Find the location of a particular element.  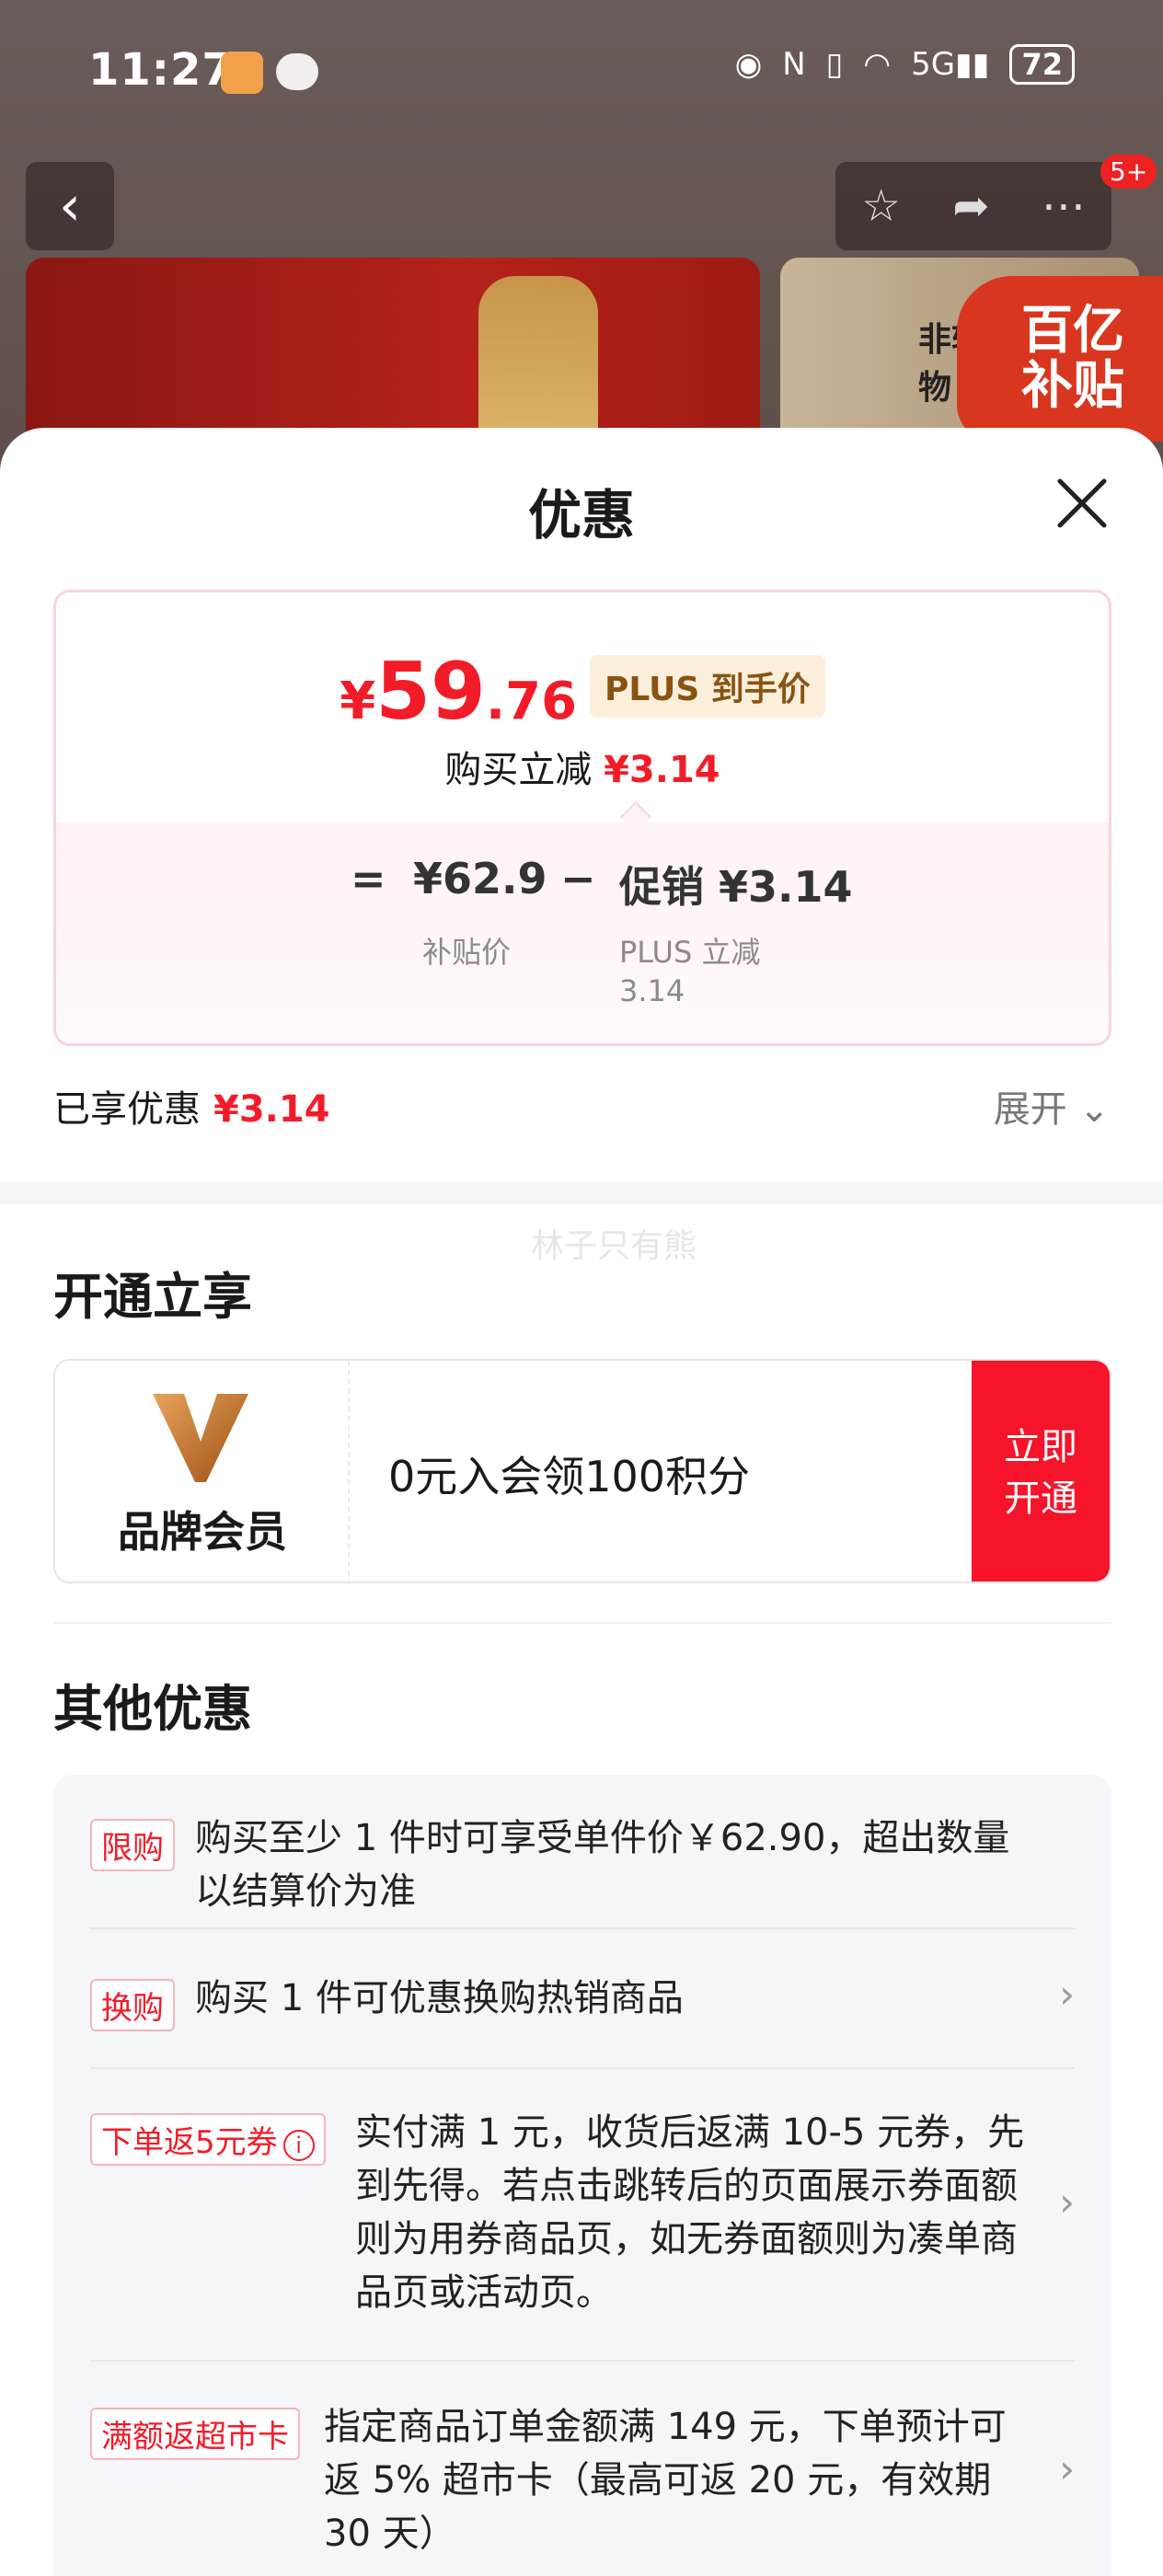

open-membership-button: 立即 开通 is located at coordinates (1041, 1471).